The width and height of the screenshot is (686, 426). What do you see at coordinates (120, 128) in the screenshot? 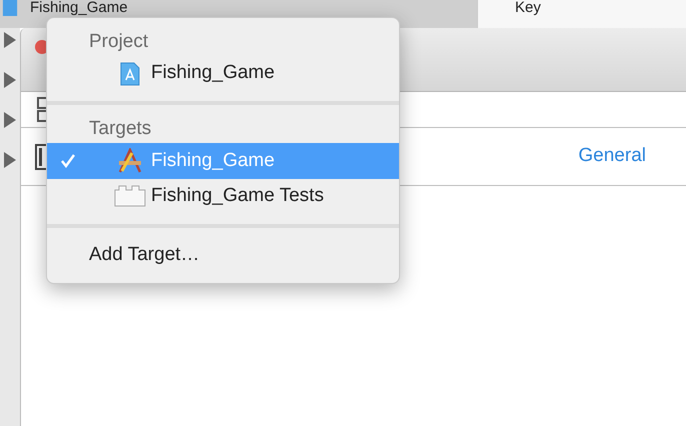
I see `menu-section-header: Targets` at bounding box center [120, 128].